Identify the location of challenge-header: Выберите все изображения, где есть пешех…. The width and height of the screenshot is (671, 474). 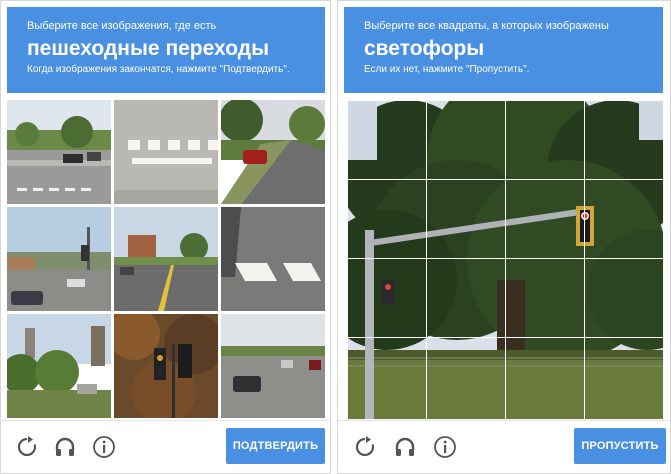
(166, 50).